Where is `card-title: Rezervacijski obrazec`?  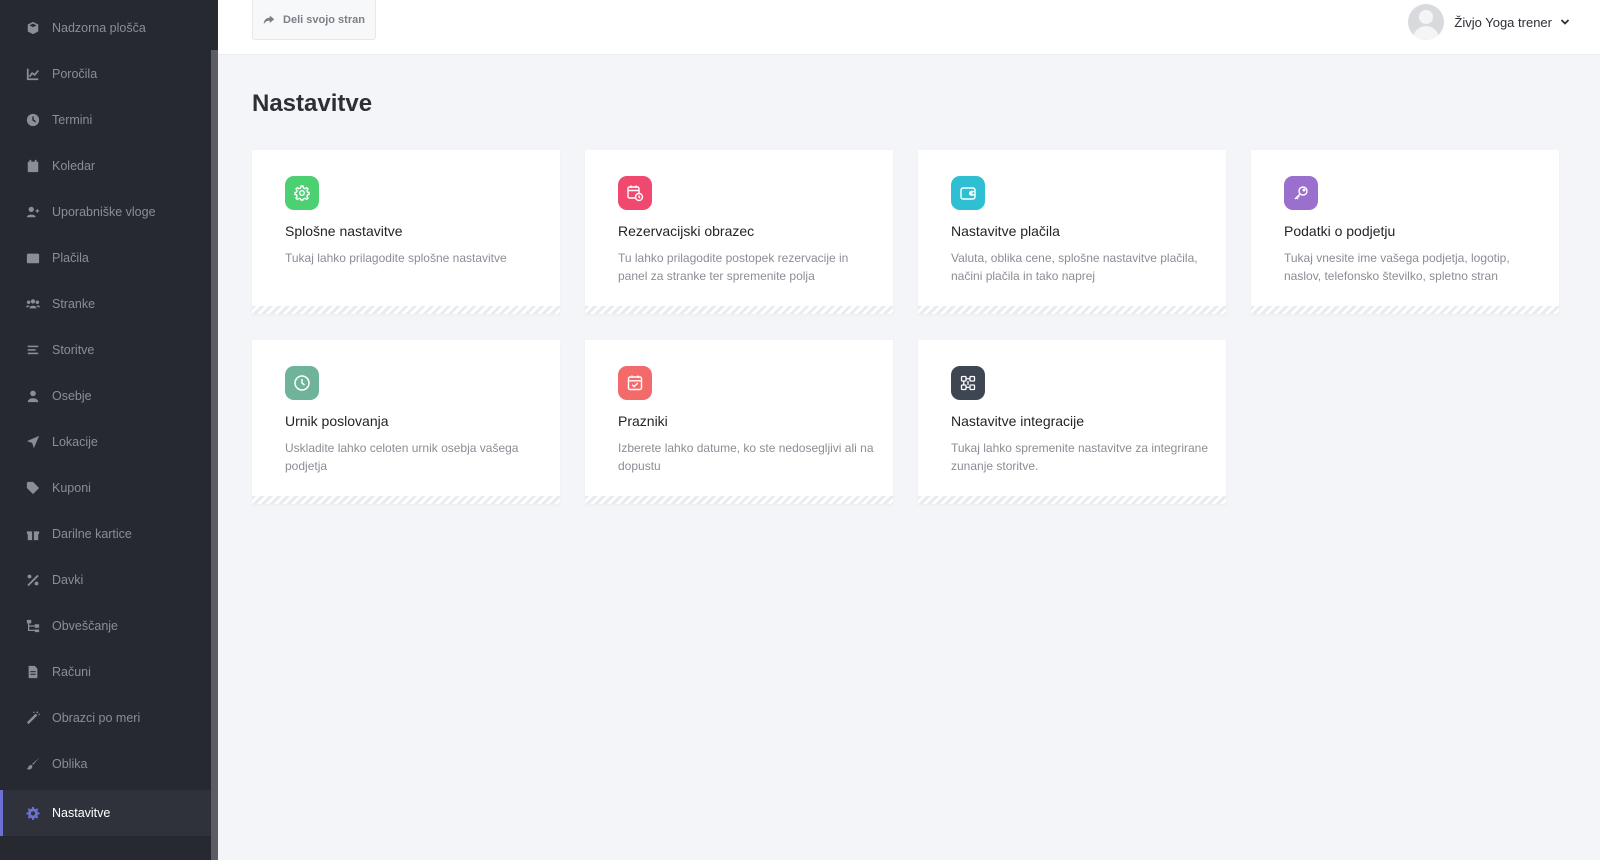 card-title: Rezervacijski obrazec is located at coordinates (686, 231).